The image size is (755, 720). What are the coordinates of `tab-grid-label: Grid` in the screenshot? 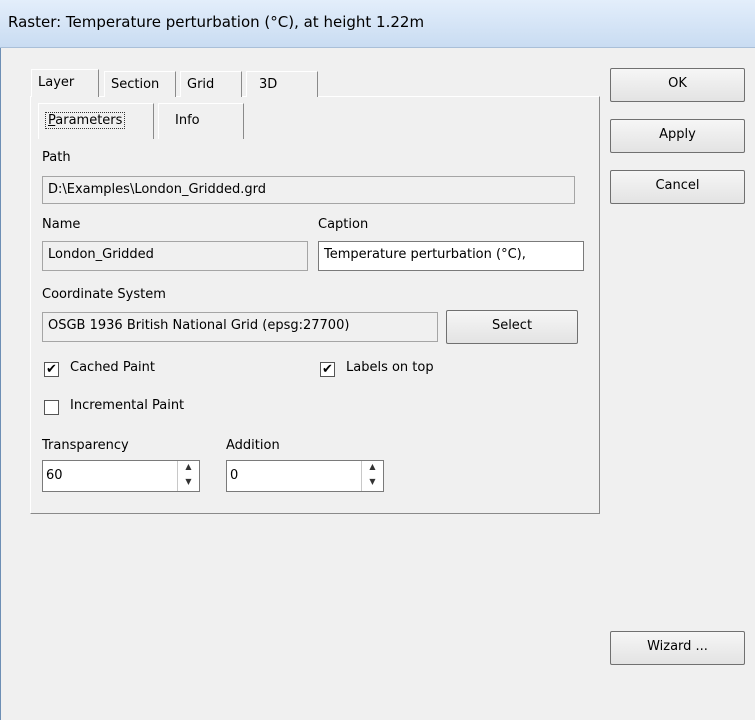 It's located at (201, 84).